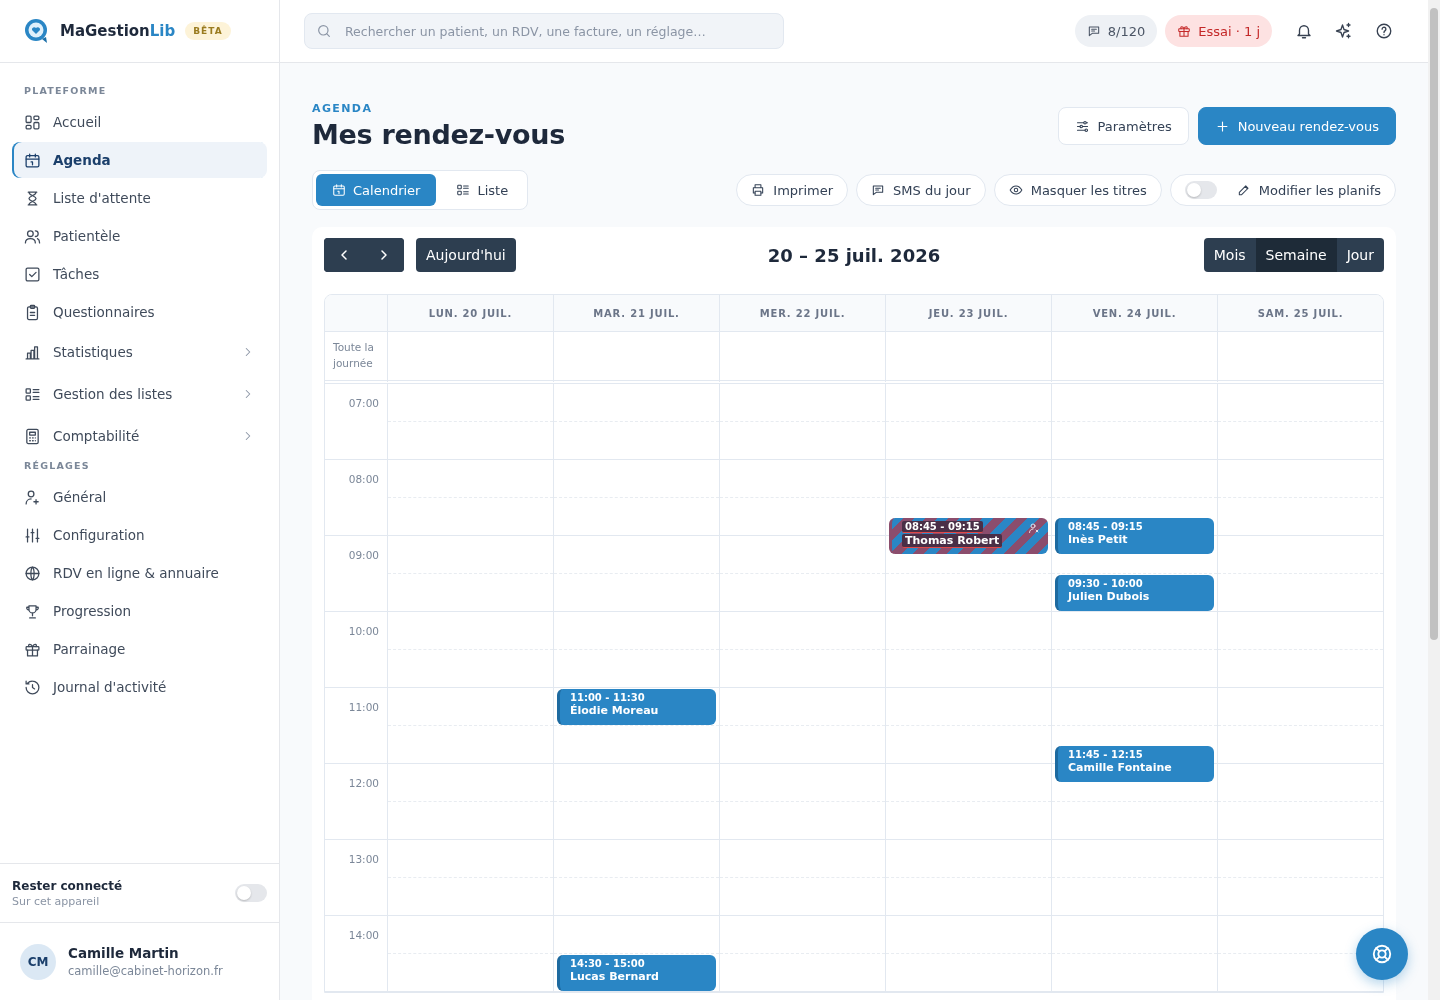  Describe the element at coordinates (32, 497) in the screenshot. I see `user-icon` at that location.